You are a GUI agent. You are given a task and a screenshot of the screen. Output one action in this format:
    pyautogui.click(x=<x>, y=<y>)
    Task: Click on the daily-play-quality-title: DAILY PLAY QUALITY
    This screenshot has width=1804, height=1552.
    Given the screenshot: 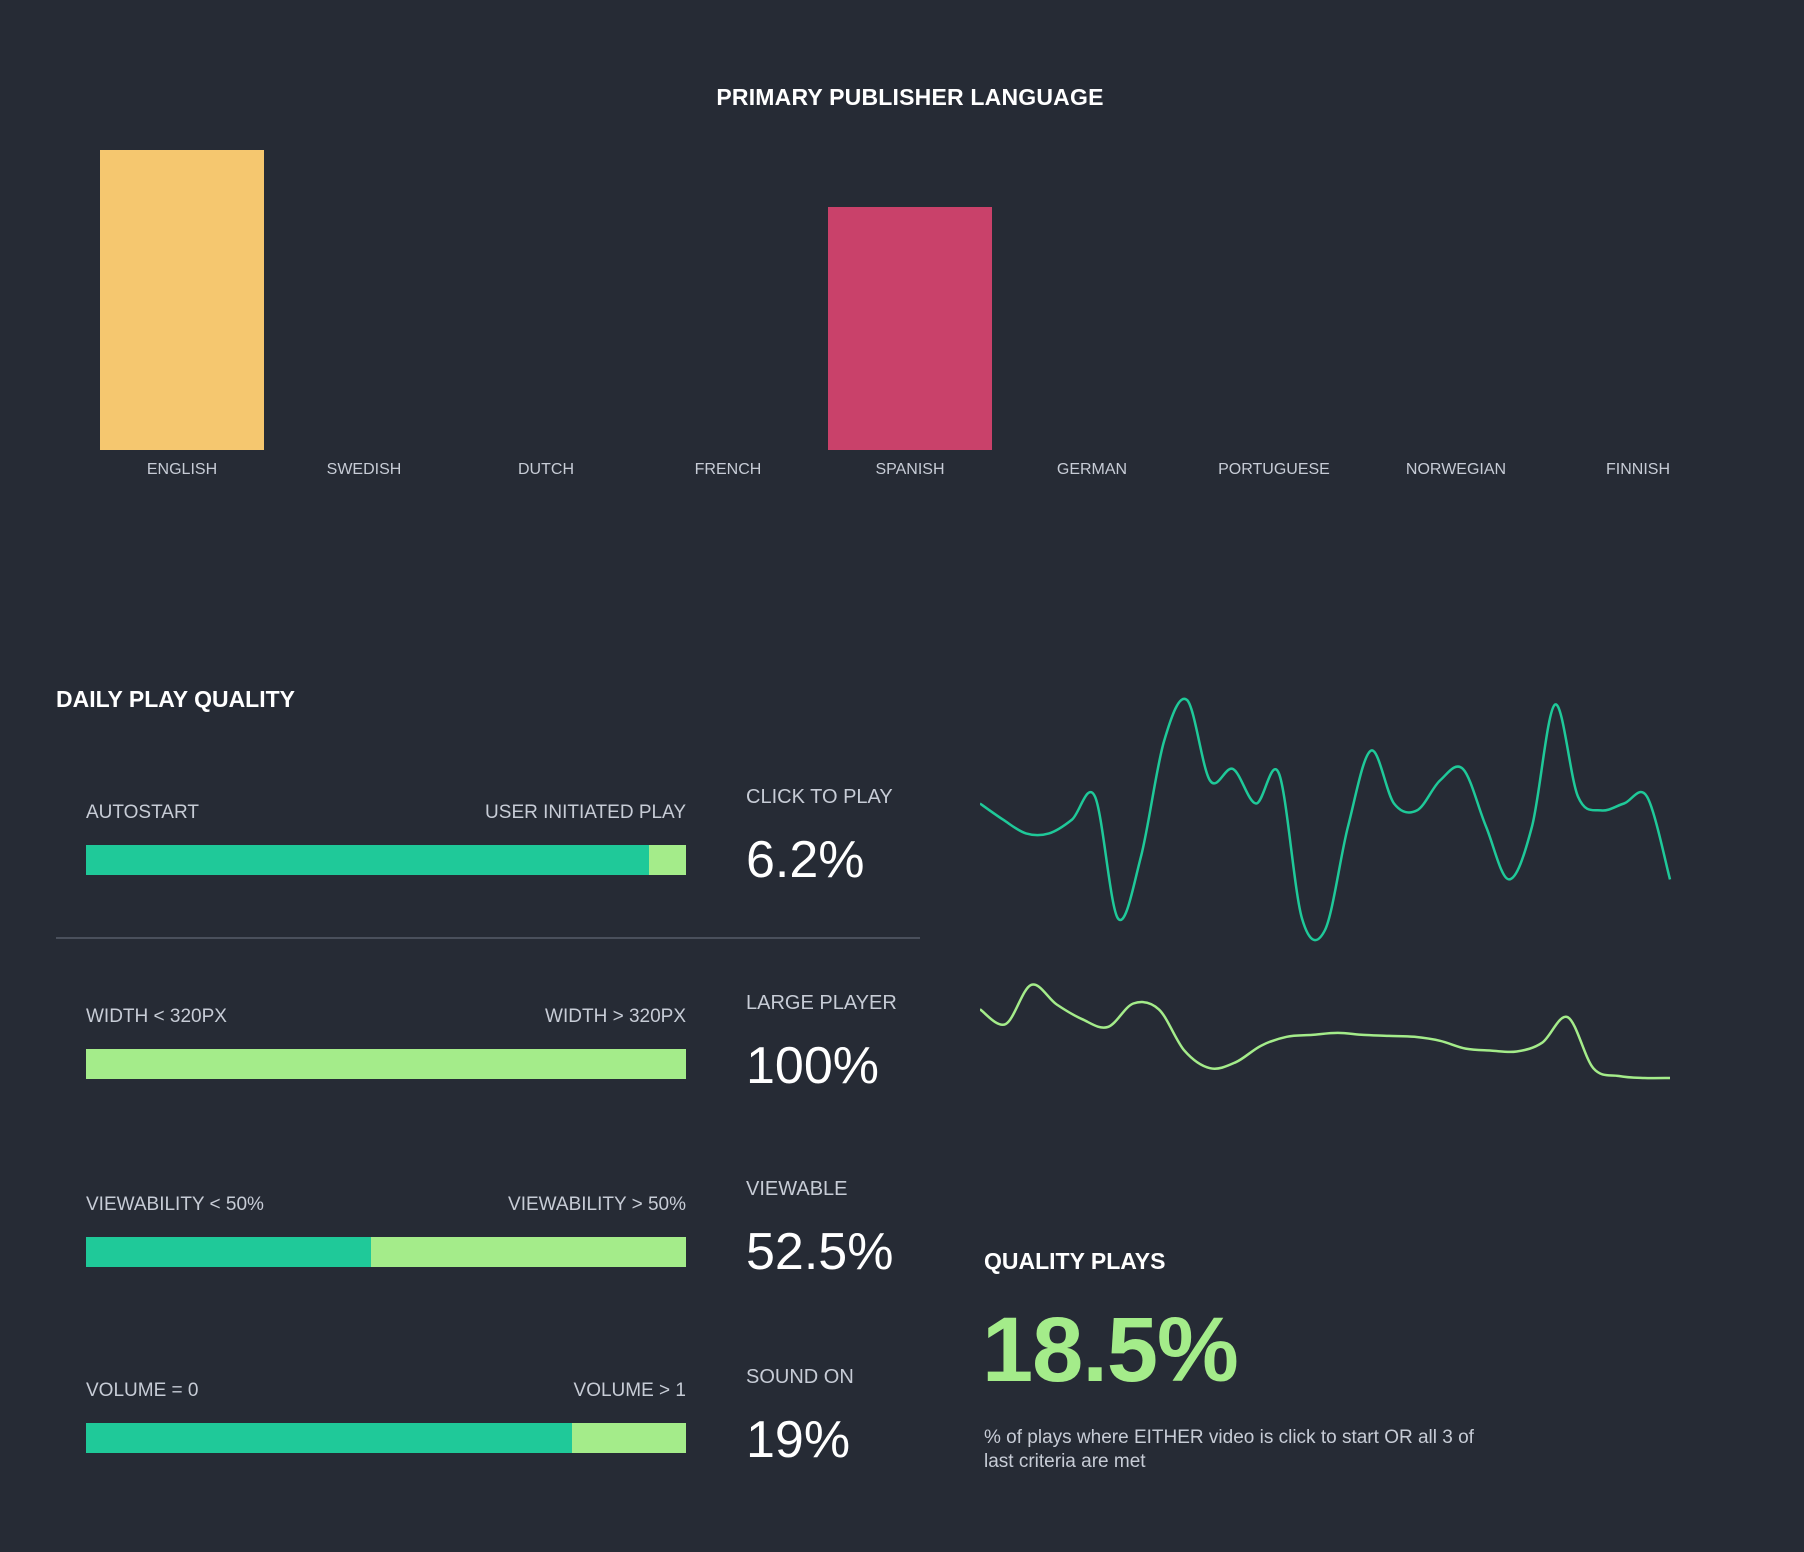 What is the action you would take?
    pyautogui.click(x=176, y=699)
    